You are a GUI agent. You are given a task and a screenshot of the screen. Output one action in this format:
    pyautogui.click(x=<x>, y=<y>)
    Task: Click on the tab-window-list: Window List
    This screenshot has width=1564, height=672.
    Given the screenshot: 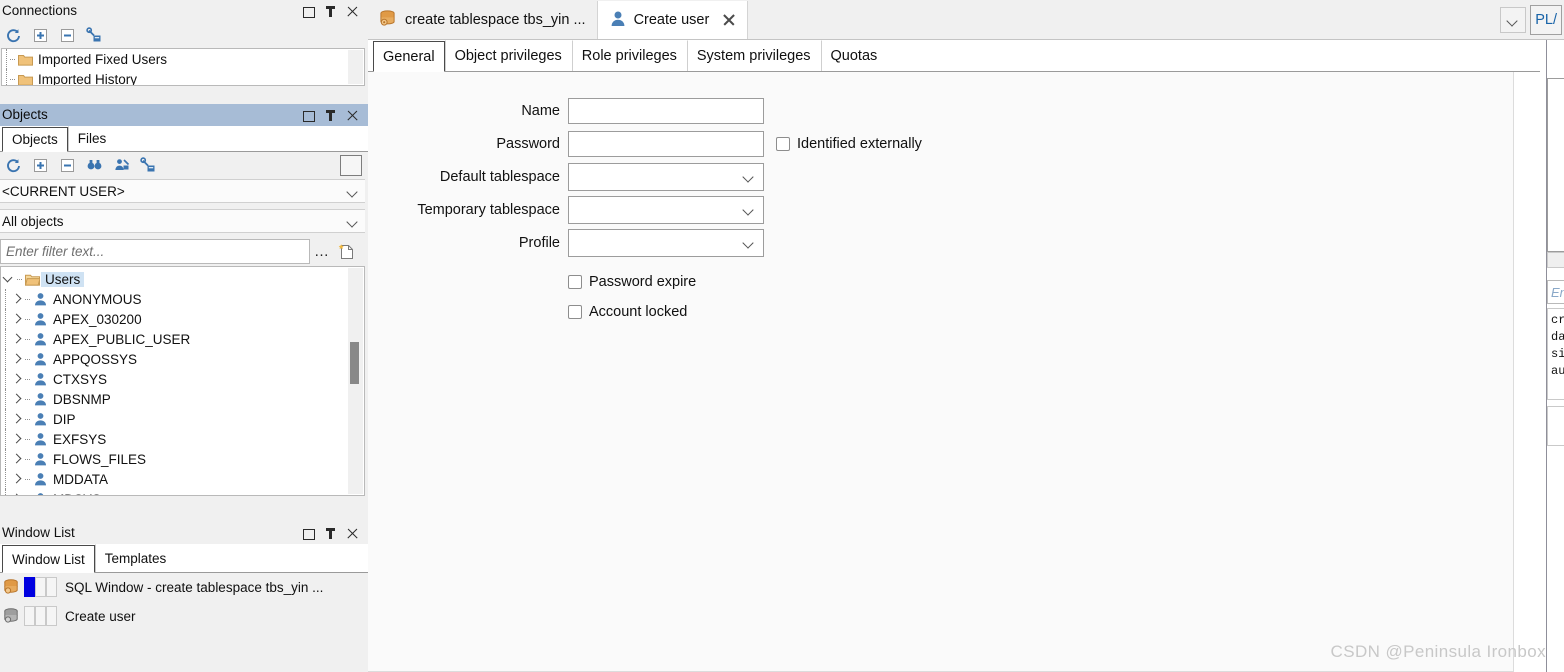 What is the action you would take?
    pyautogui.click(x=48, y=559)
    